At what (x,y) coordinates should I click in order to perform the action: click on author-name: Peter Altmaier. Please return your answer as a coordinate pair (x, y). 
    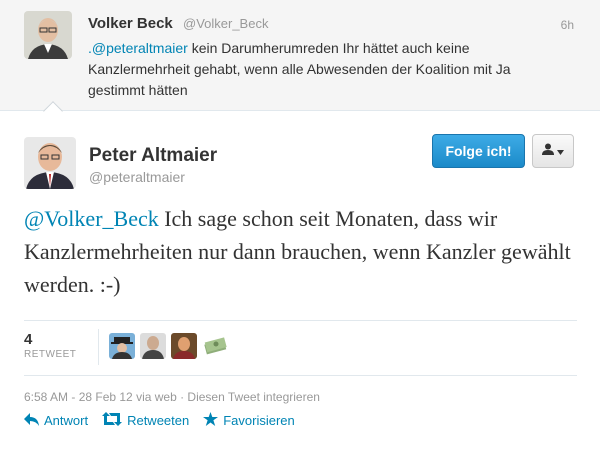
    Looking at the image, I should click on (153, 156).